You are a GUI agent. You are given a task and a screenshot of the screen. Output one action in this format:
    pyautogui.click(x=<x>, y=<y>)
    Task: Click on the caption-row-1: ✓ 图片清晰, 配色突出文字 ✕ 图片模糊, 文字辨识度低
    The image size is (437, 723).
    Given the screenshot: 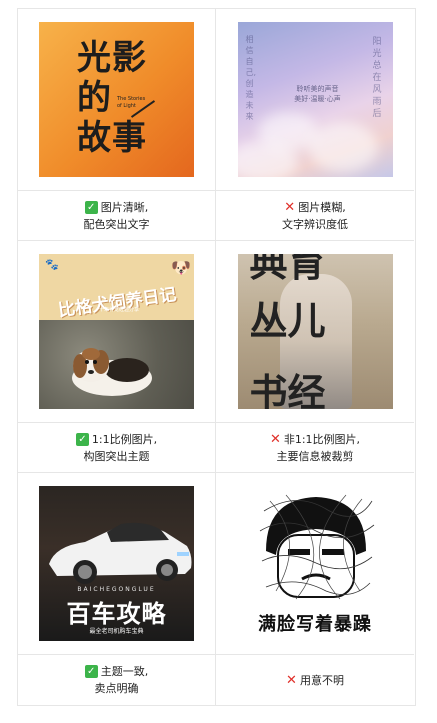 What is the action you would take?
    pyautogui.click(x=216, y=216)
    